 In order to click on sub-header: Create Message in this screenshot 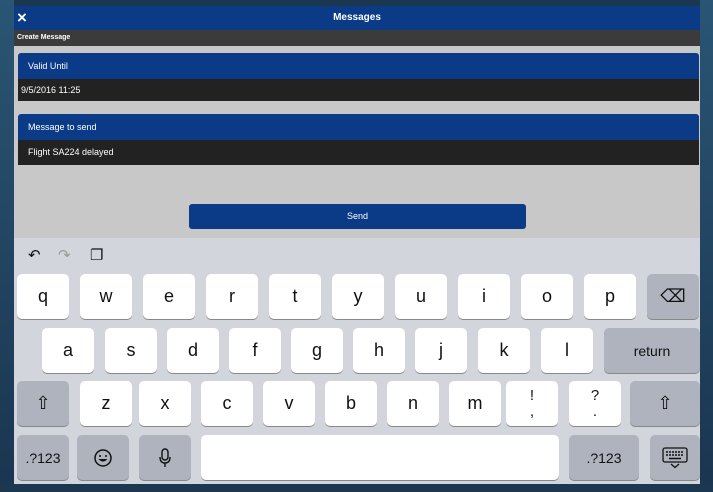, I will do `click(357, 38)`.